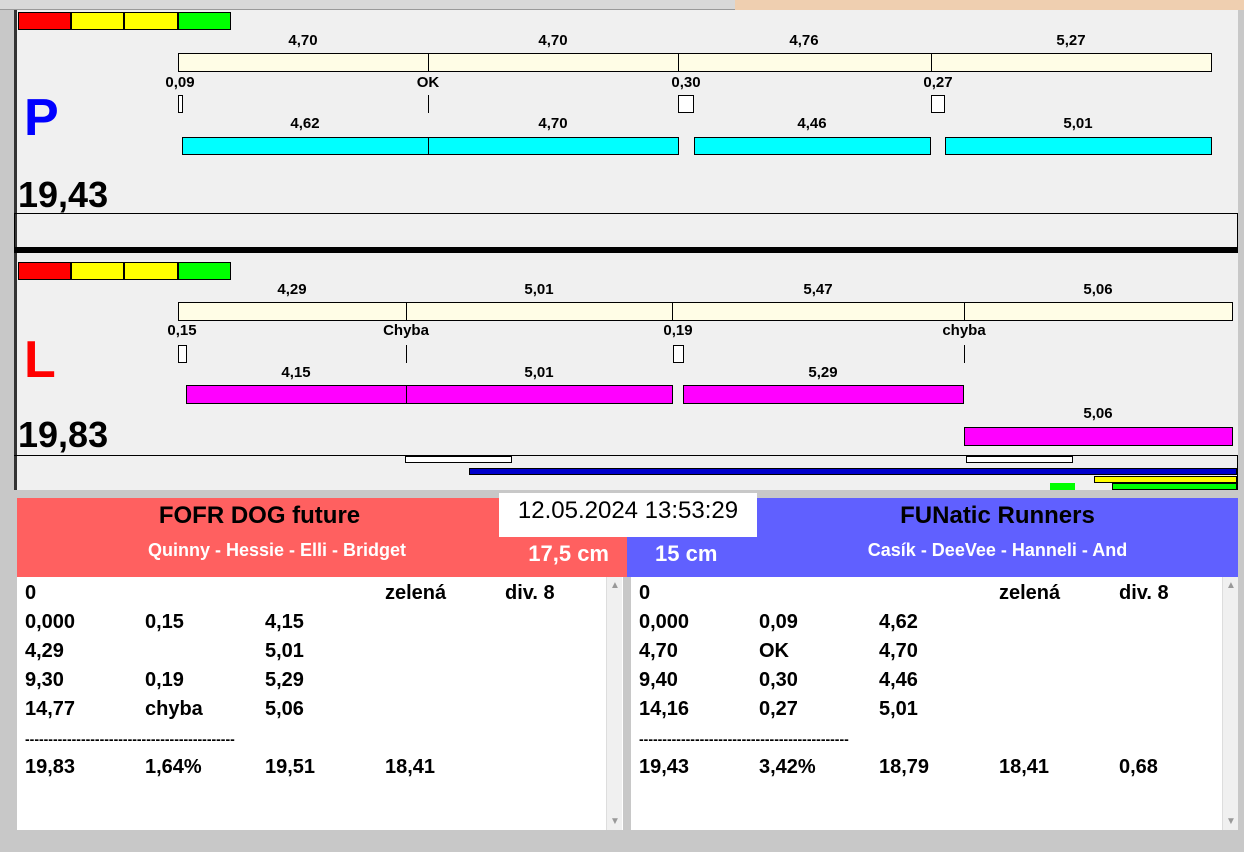  Describe the element at coordinates (658, 680) in the screenshot. I see `result-cell: 9,40` at that location.